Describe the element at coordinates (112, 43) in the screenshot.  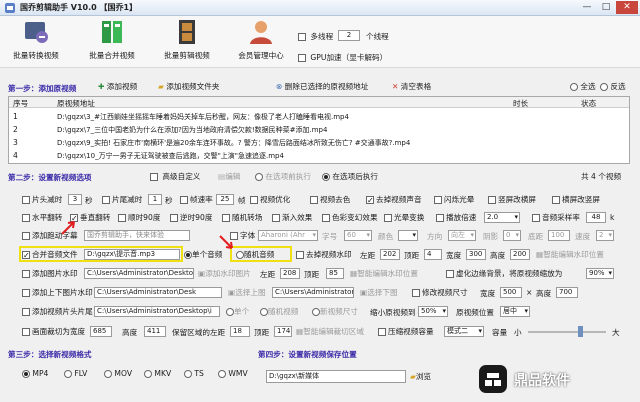
I see `batch-merge-button: 批量合并视频` at that location.